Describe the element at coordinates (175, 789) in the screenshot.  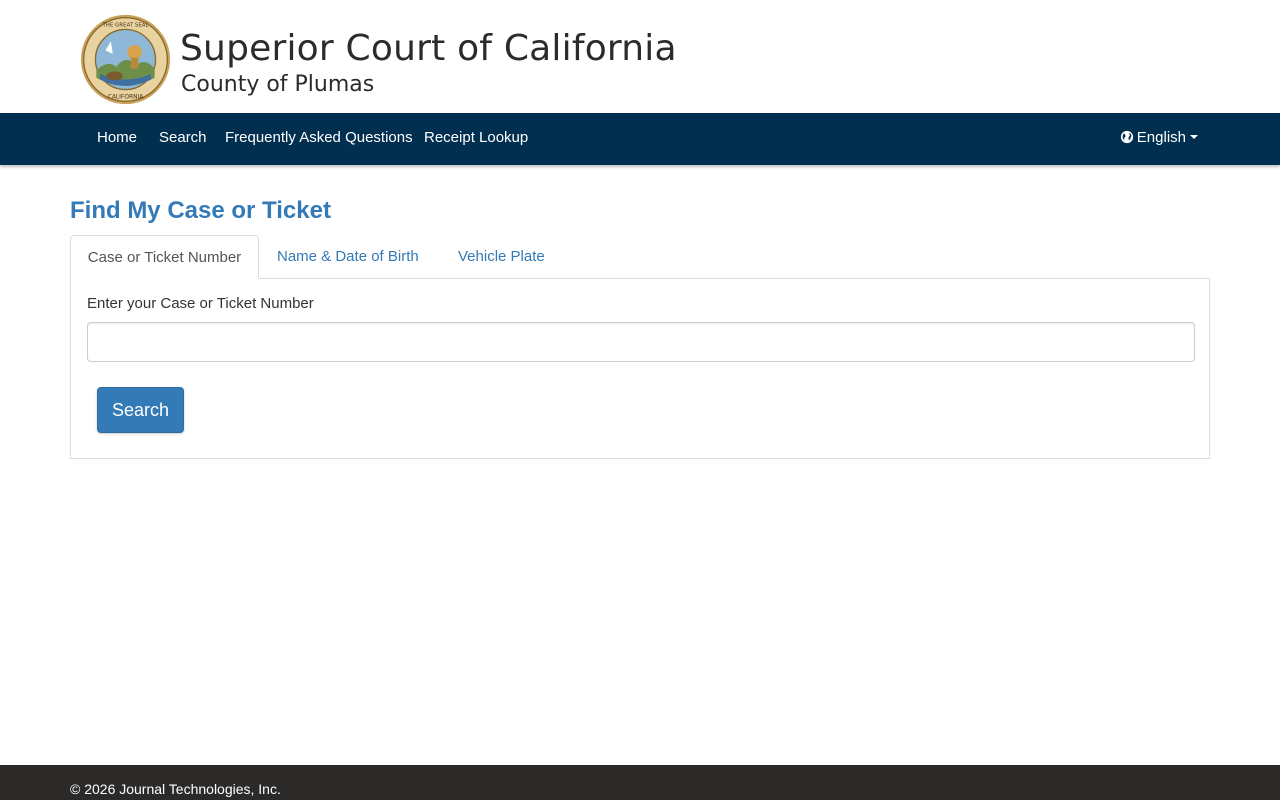
I see `footer-copyright: © 2026 Journal Technologies, Inc.` at that location.